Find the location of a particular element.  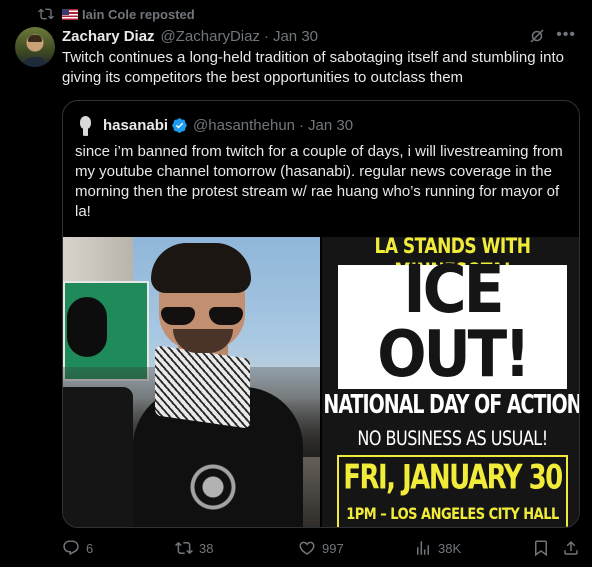

poster-big-line-2: OUT! is located at coordinates (453, 354).